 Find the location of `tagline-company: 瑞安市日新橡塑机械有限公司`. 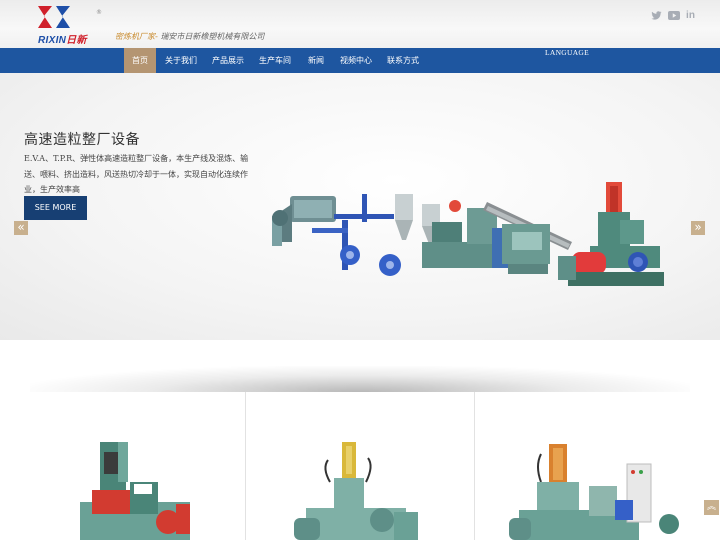

tagline-company: 瑞安市日新橡塑机械有限公司 is located at coordinates (212, 36).